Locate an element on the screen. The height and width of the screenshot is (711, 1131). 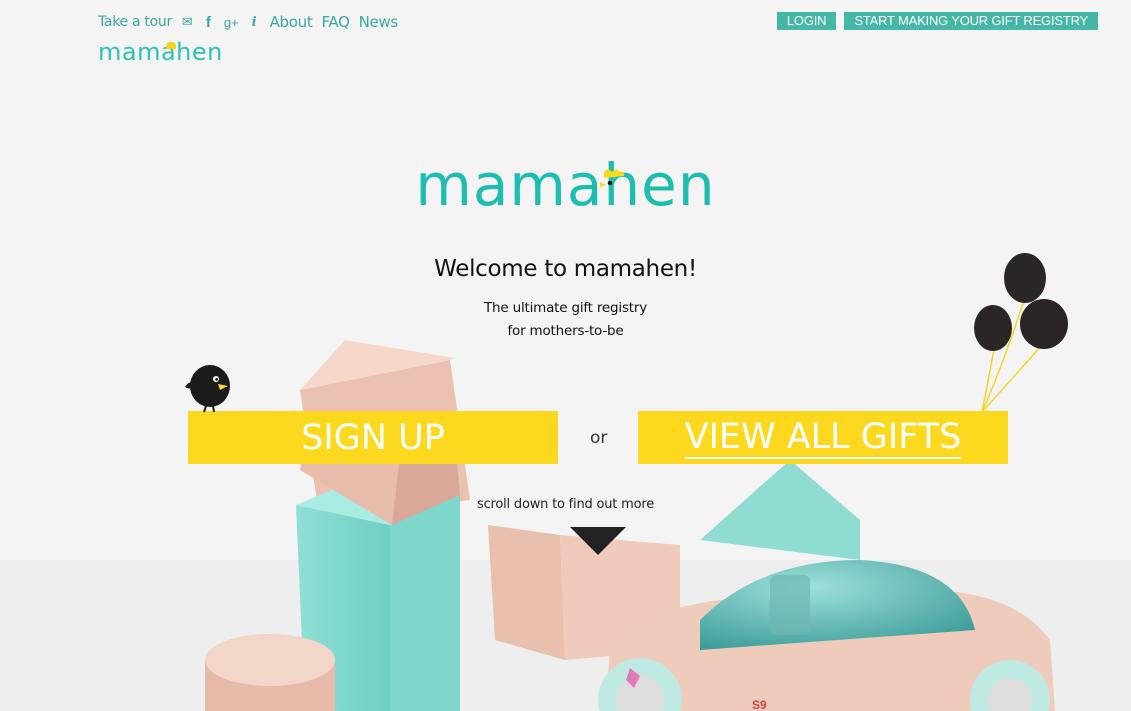
sign-up-button: SIGN UP is located at coordinates (373, 437).